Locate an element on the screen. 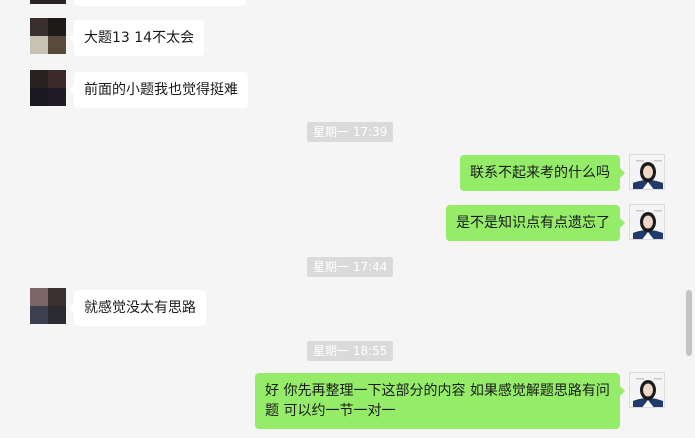 Image resolution: width=695 pixels, height=438 pixels. message-bubble-outgoing: 好 你先再整理一下这部分的内容 如果感觉解题思路有问题 可以约一节一对一 is located at coordinates (440, 401).